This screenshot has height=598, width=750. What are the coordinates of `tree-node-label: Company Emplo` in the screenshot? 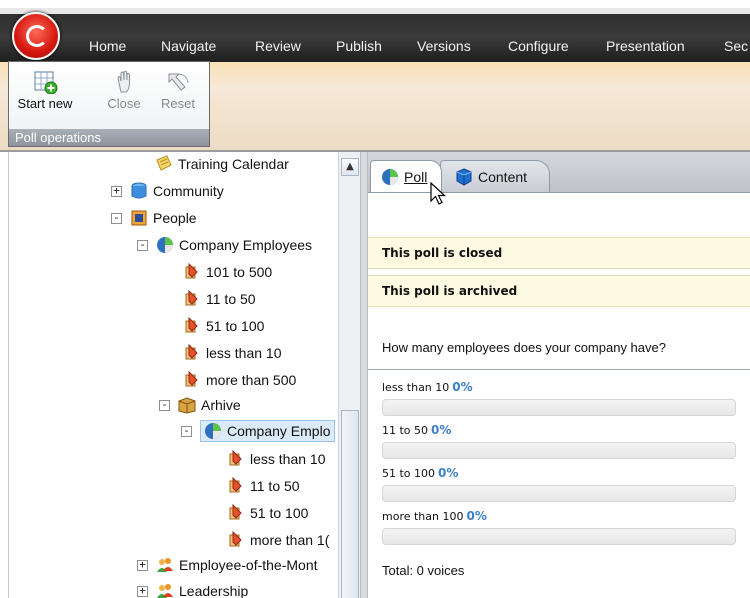 It's located at (279, 431).